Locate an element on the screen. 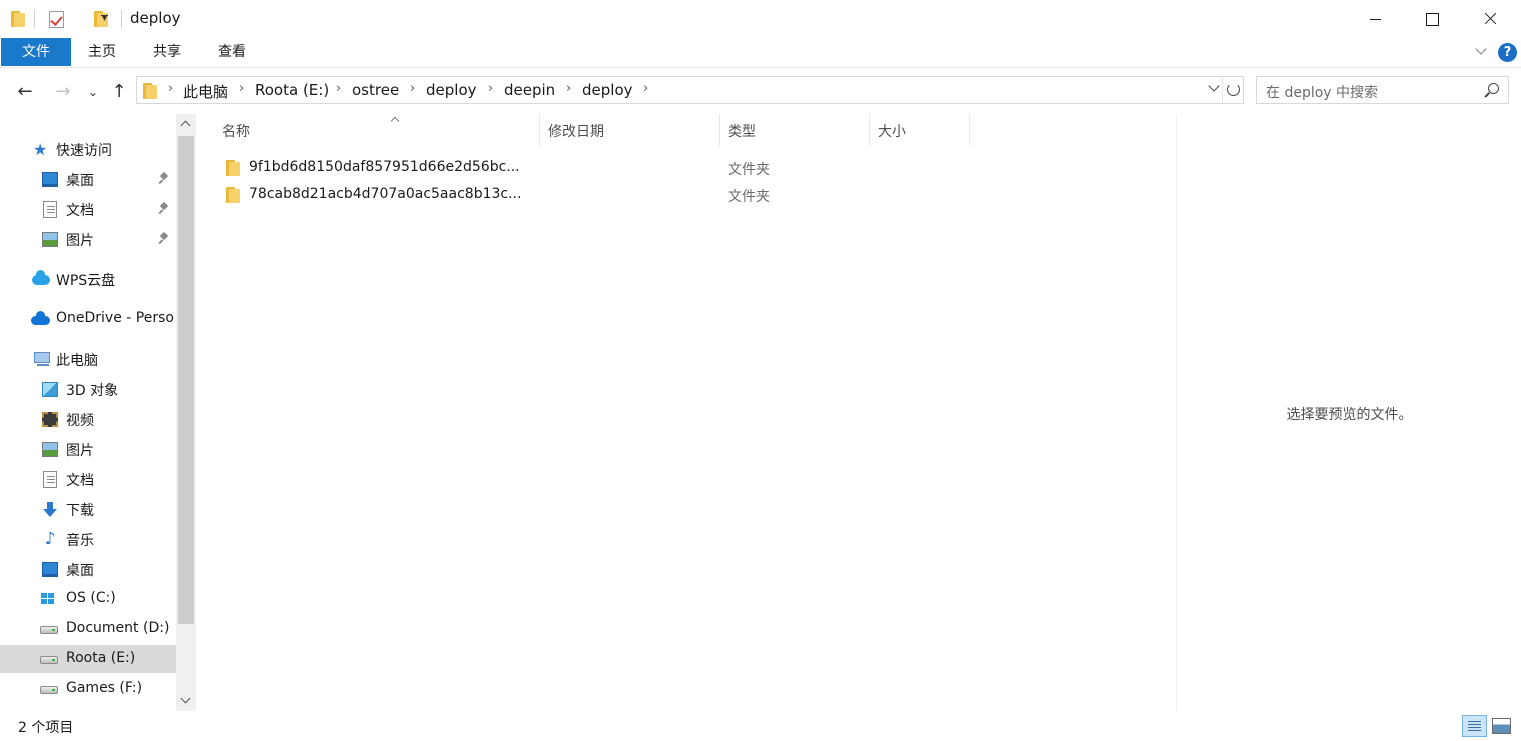 This screenshot has width=1521, height=741. sidebar-item-onedrive: OneDrive - Perso is located at coordinates (88, 319).